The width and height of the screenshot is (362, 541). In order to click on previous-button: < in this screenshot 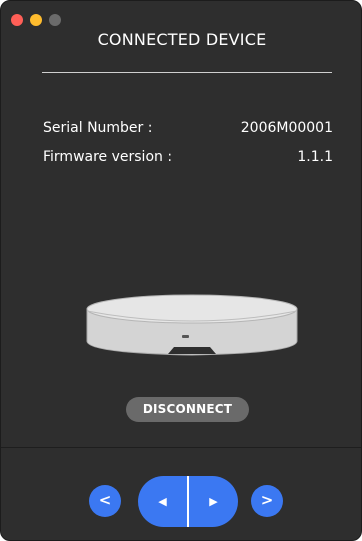, I will do `click(105, 501)`.